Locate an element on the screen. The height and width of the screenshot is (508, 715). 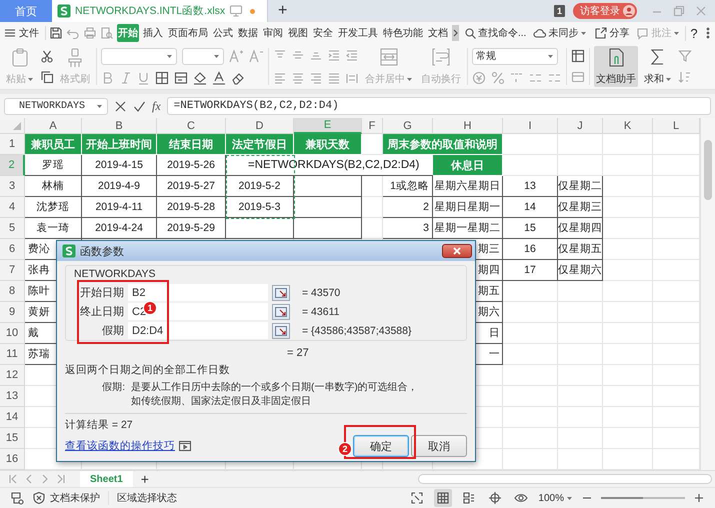
add-sheet-button: + is located at coordinates (144, 479).